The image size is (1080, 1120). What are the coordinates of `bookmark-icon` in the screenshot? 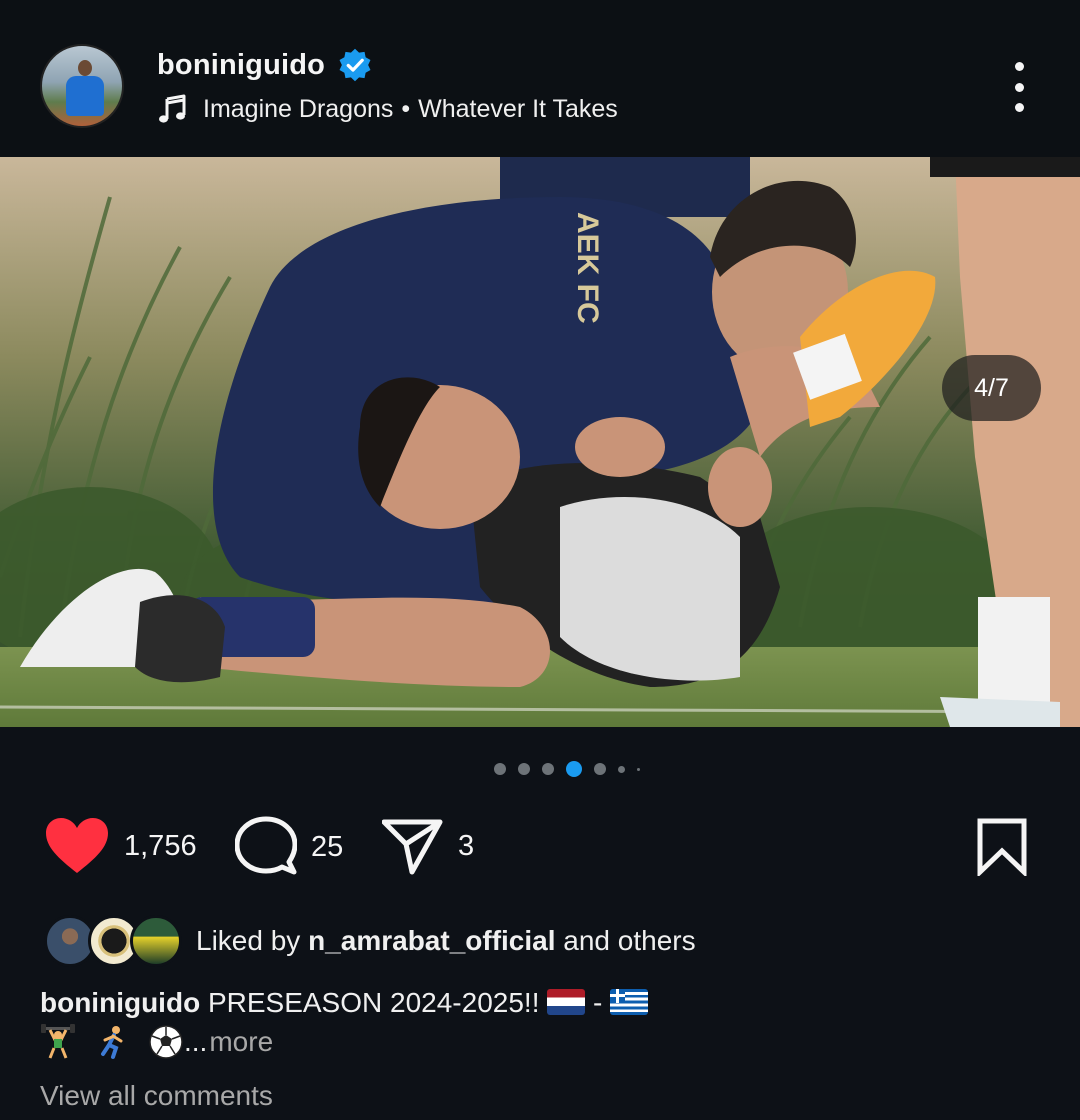 It's located at (1002, 847).